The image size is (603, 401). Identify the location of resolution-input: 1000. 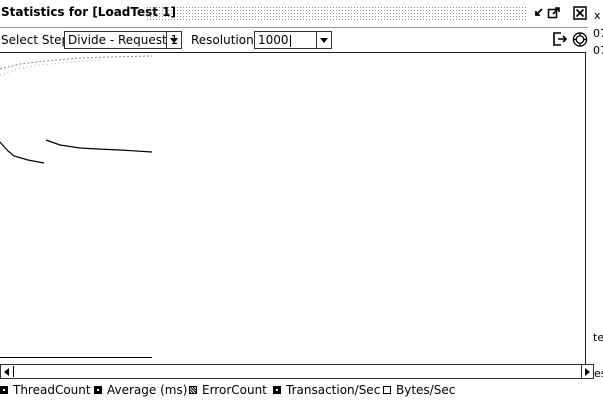
(274, 40).